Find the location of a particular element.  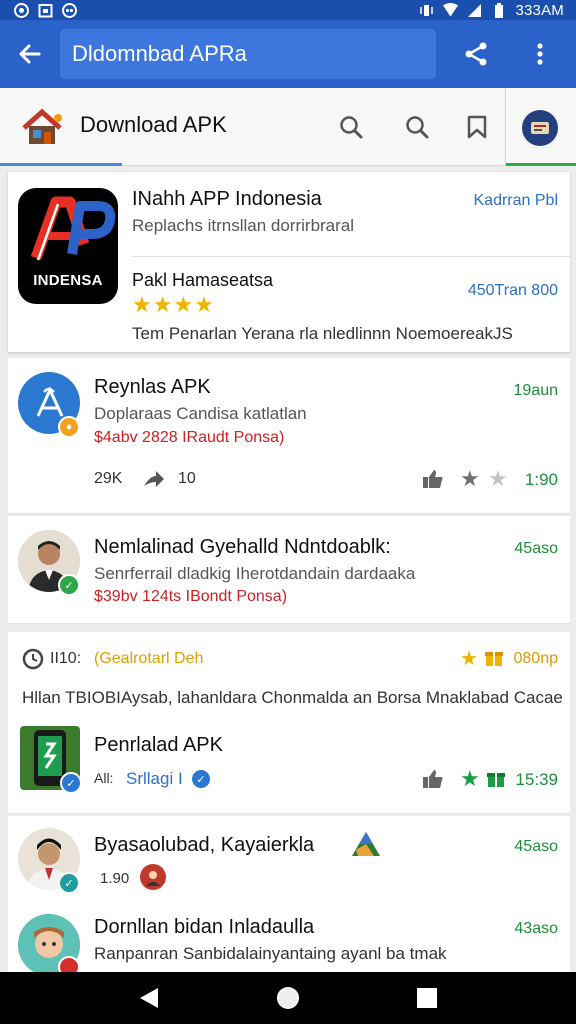

section-right-value: 080np is located at coordinates (536, 658).